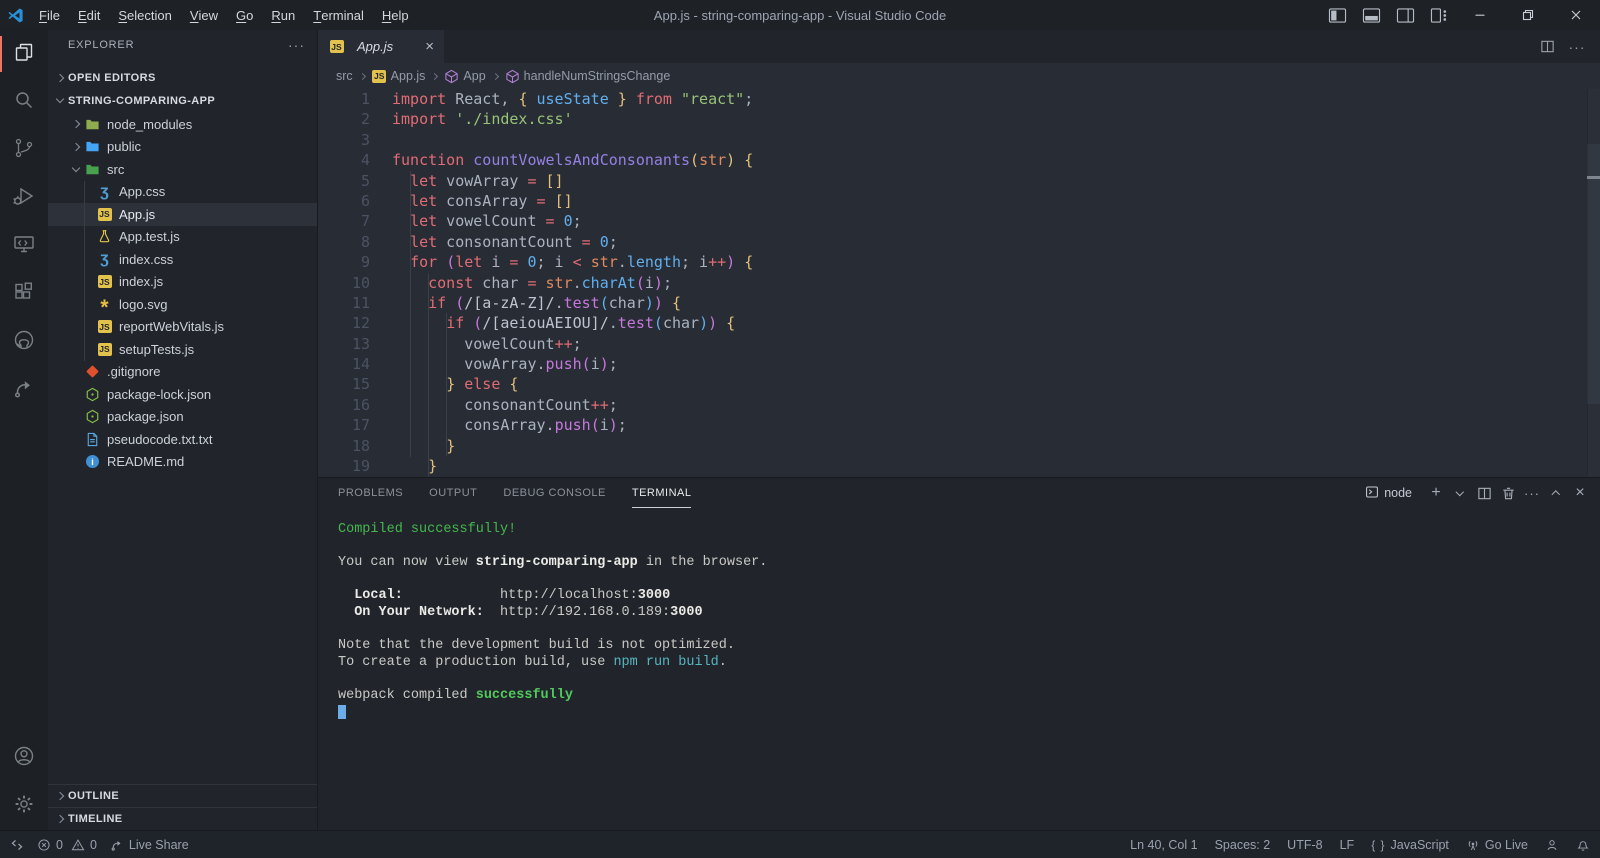 The width and height of the screenshot is (1600, 858). What do you see at coordinates (182, 124) in the screenshot?
I see `tree-item-node_modules: node_modules` at bounding box center [182, 124].